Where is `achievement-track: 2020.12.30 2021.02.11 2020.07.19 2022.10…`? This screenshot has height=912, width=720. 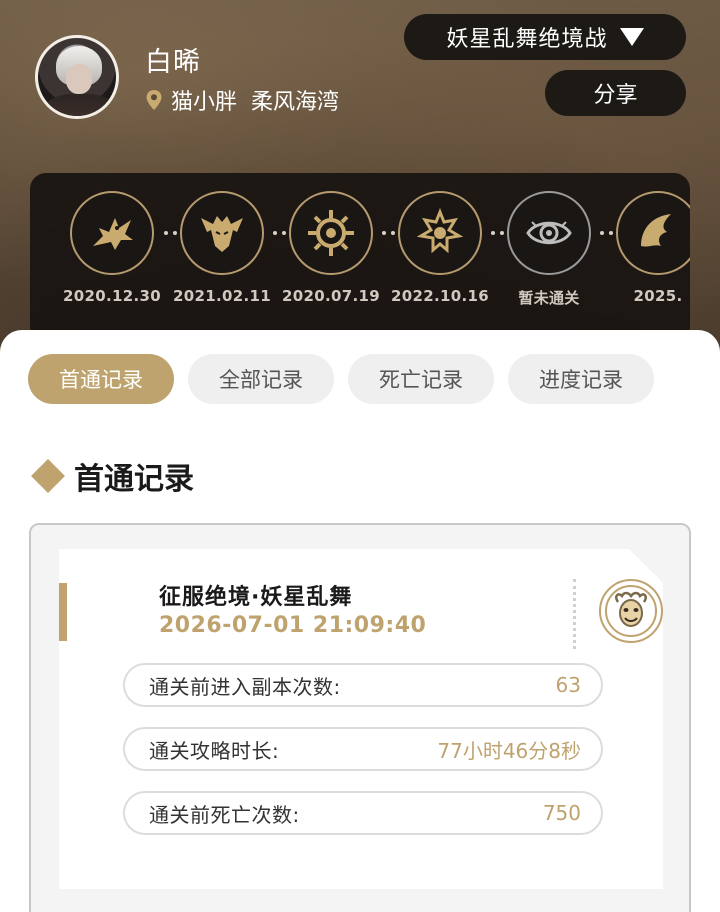
achievement-track: 2020.12.30 2021.02.11 2020.07.19 2022.10… is located at coordinates (375, 266).